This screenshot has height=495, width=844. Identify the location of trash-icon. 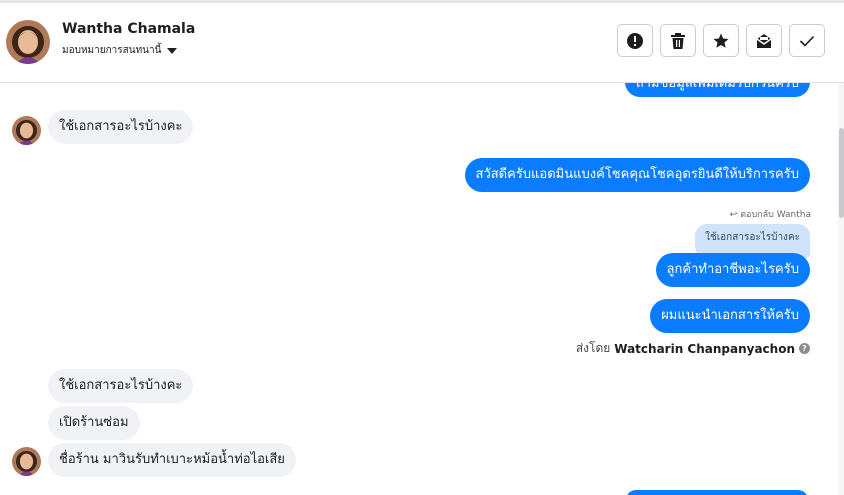
(678, 40).